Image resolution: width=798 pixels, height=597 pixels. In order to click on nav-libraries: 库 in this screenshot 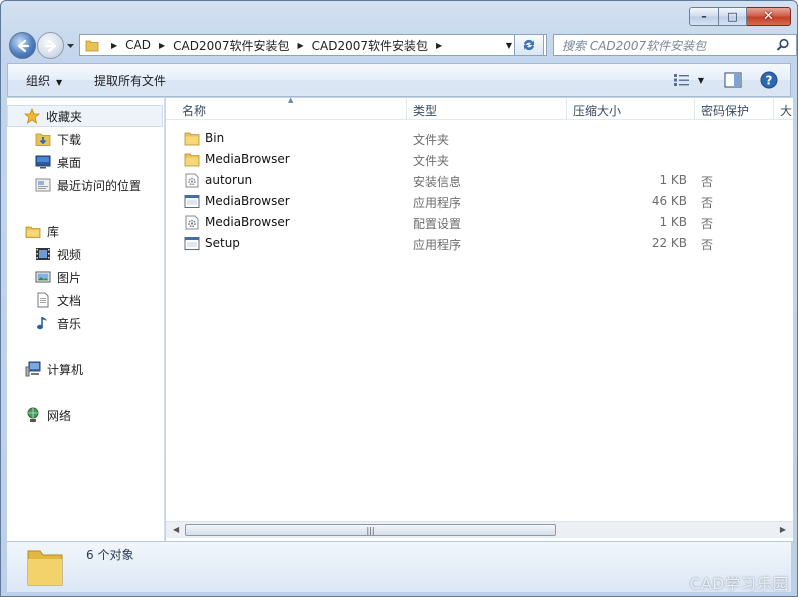, I will do `click(42, 231)`.